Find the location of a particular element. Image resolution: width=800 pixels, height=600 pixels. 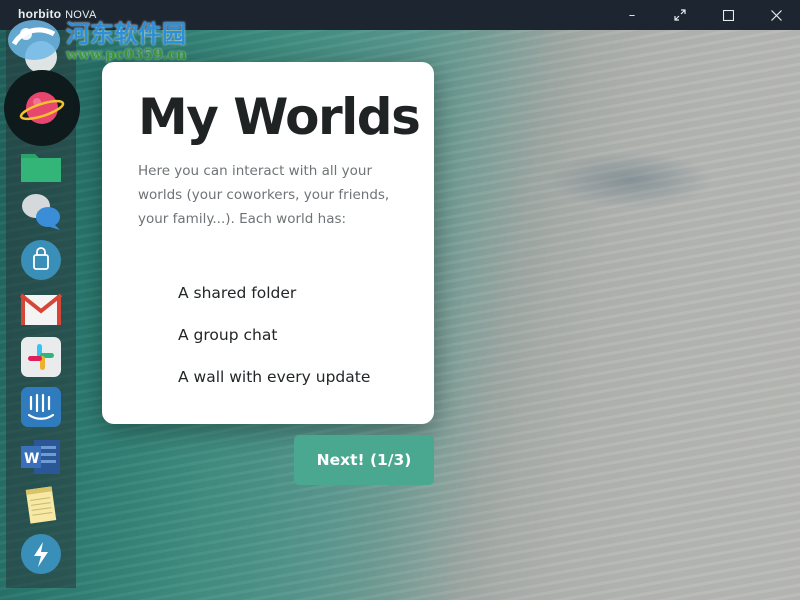

dock-item-worlds is located at coordinates (42, 108).